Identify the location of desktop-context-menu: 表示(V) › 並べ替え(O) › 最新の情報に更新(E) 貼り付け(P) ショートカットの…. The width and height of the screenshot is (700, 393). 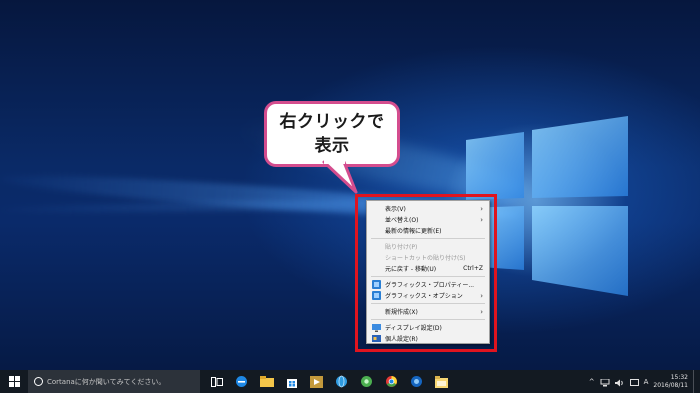
(428, 272).